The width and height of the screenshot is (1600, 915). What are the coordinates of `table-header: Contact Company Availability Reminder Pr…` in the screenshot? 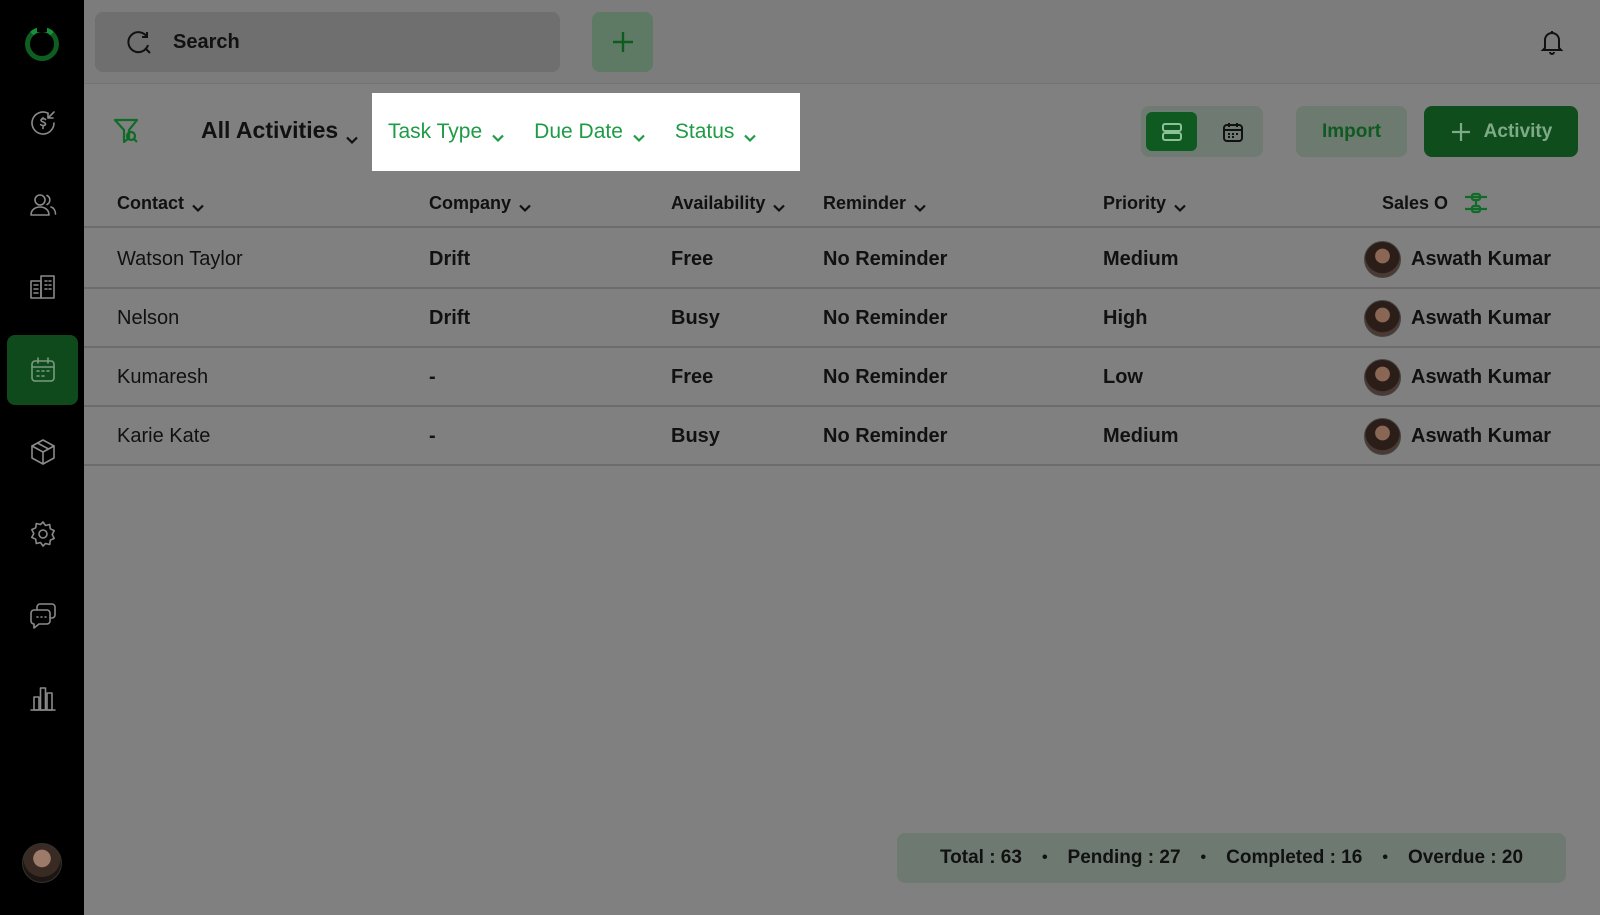 It's located at (842, 203).